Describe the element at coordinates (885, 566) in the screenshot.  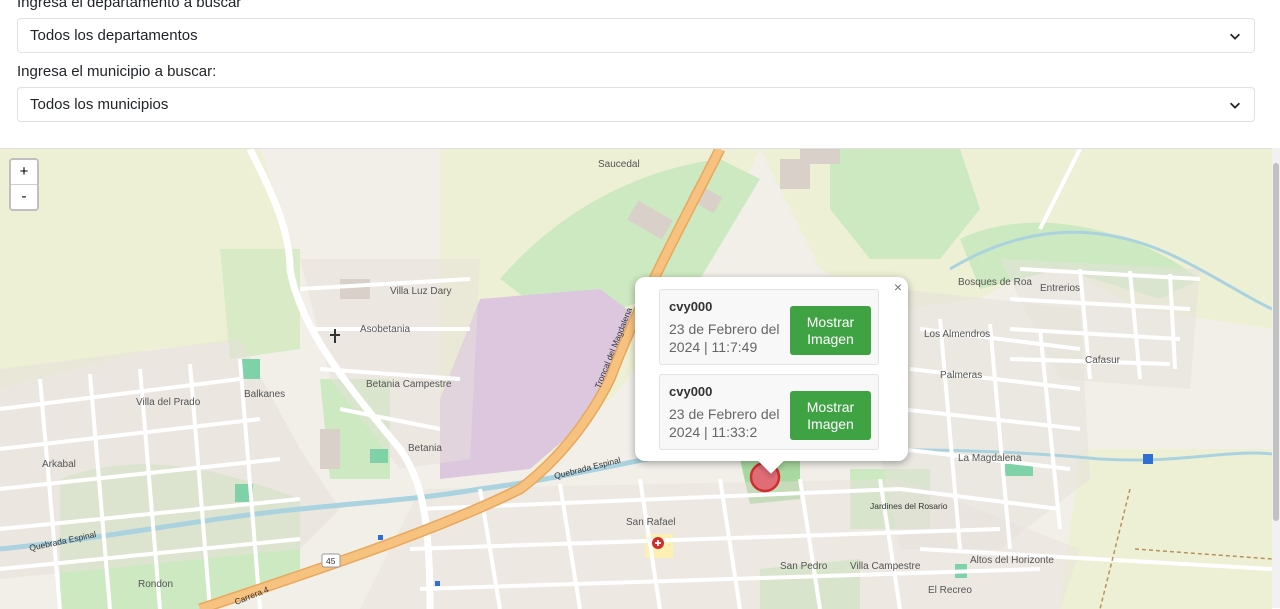
I see `place-label-villa-campestre: Villa Campestre` at that location.